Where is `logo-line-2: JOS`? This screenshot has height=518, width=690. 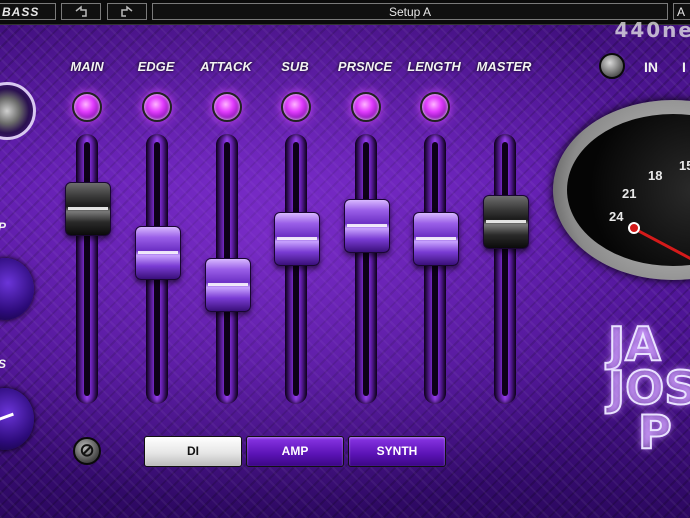
logo-line-2: JOS is located at coordinates (648, 388).